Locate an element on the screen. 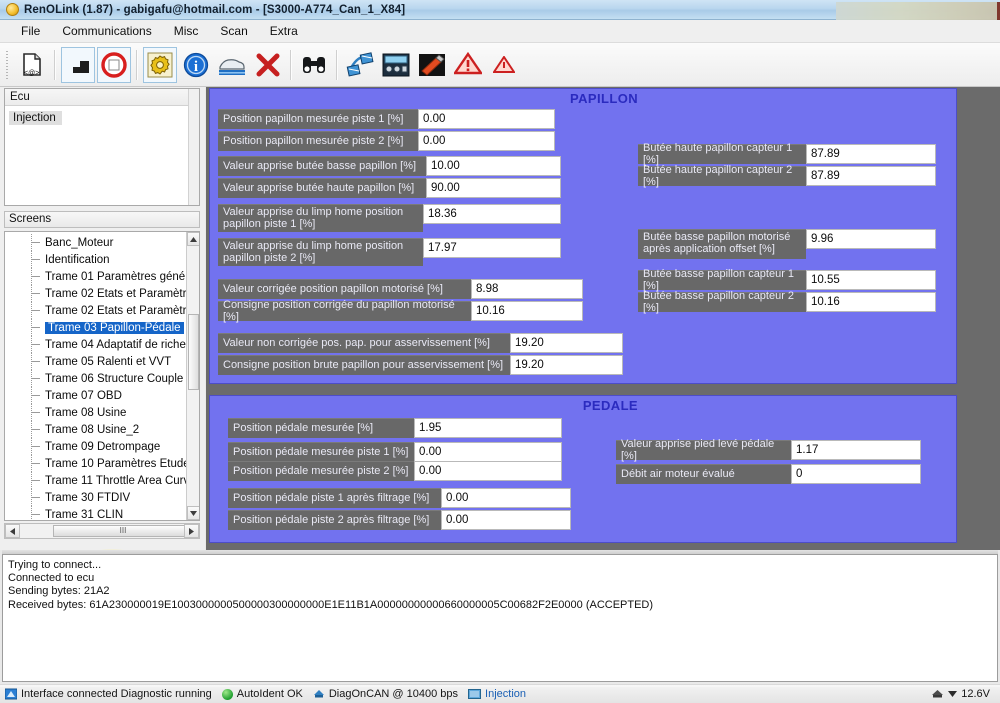 This screenshot has width=1000, height=703. screens-tree-item: Trame 10 Paramètres Etudes is located at coordinates (100, 463).